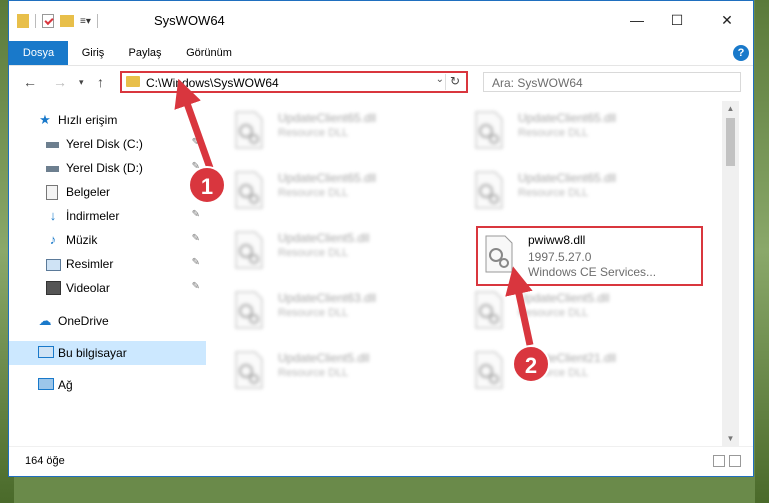 The image size is (769, 503). What do you see at coordinates (189, 20) in the screenshot?
I see `window-title: SysWOW64` at bounding box center [189, 20].